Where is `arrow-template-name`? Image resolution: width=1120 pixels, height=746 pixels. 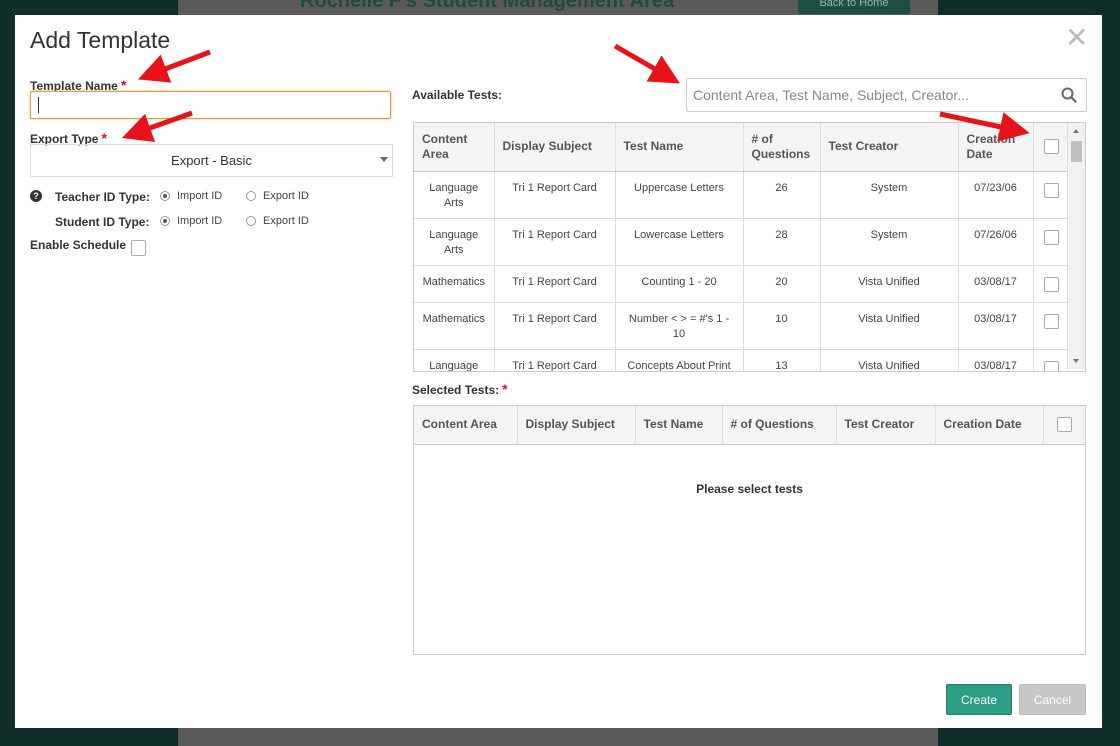
arrow-template-name is located at coordinates (174, 66).